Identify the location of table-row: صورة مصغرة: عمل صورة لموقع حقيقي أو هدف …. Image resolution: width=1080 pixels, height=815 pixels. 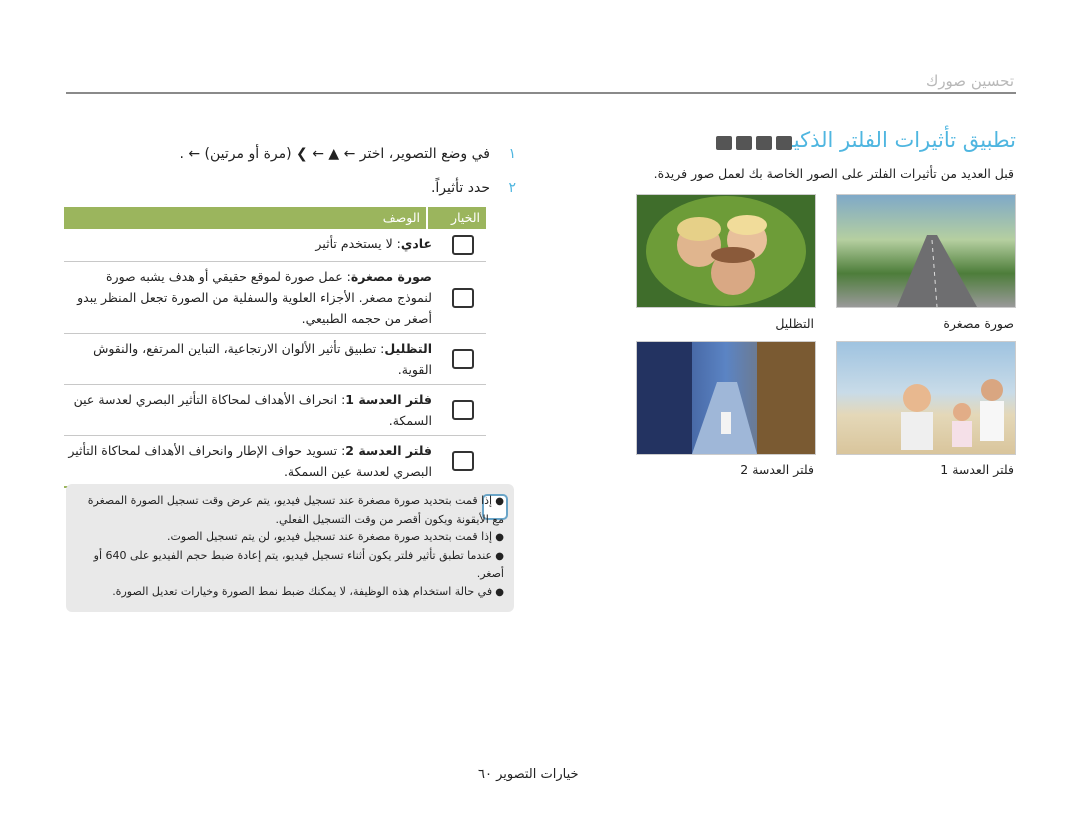
(275, 298).